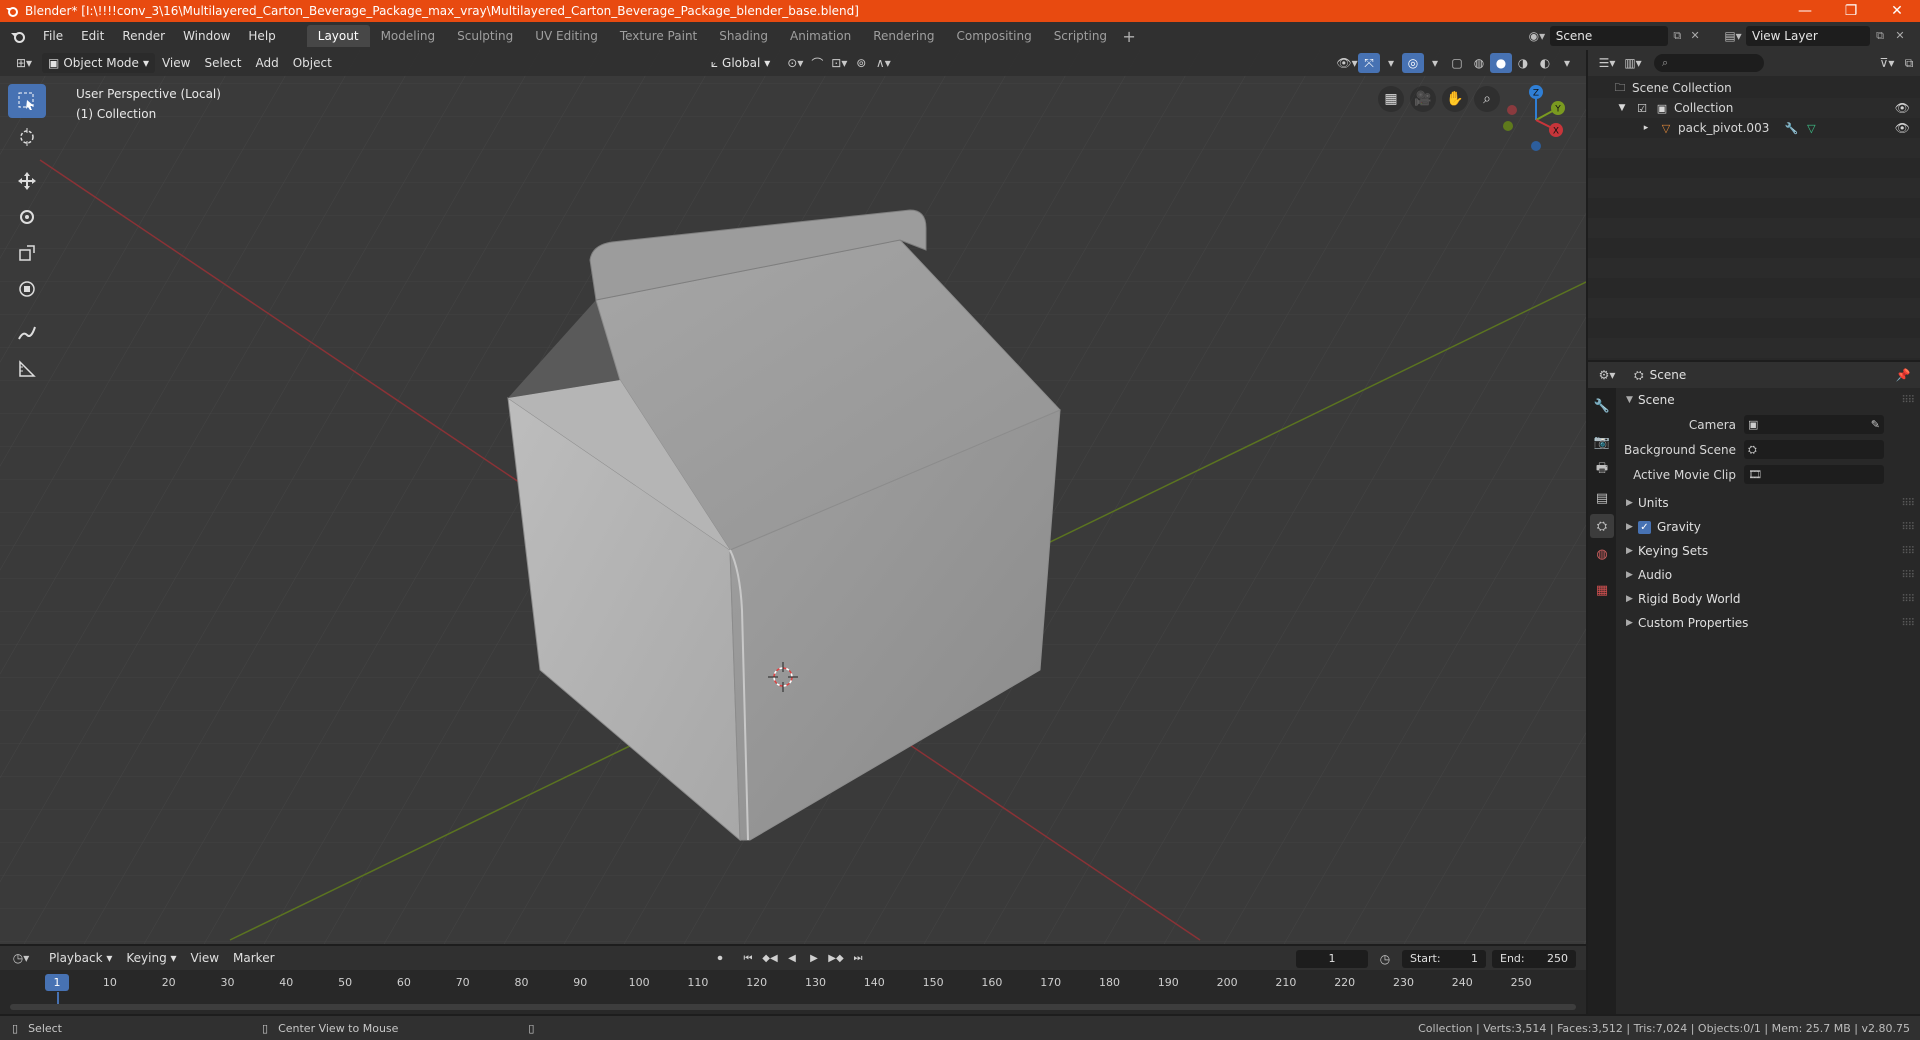 Image resolution: width=1920 pixels, height=1040 pixels. What do you see at coordinates (1487, 99) in the screenshot?
I see `zoom-icon: ⌕` at bounding box center [1487, 99].